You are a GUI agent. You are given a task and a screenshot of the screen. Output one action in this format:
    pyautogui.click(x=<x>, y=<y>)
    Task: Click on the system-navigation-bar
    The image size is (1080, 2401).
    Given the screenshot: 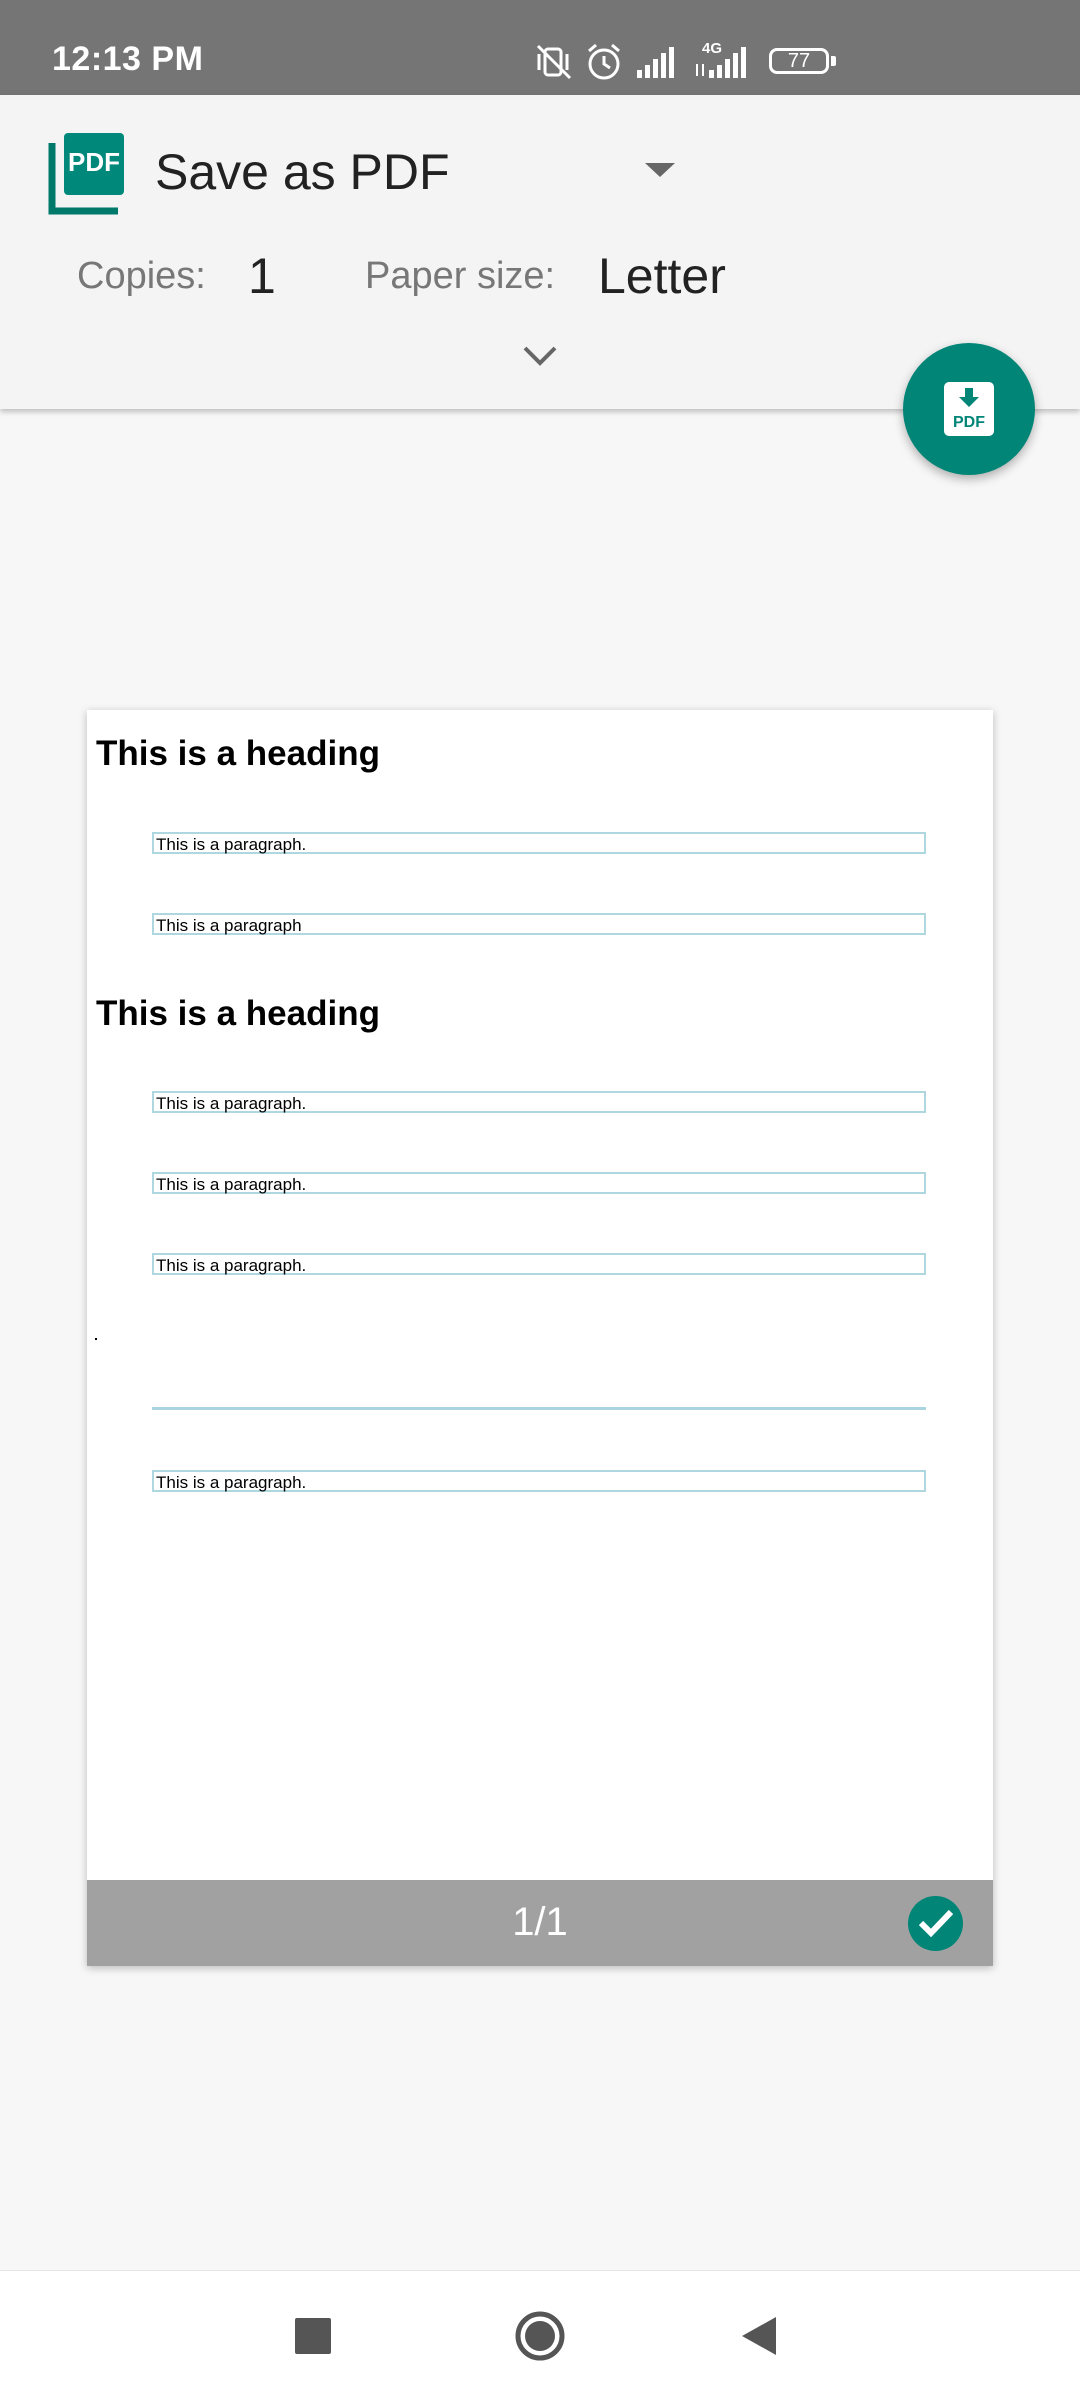 What is the action you would take?
    pyautogui.click(x=540, y=2335)
    